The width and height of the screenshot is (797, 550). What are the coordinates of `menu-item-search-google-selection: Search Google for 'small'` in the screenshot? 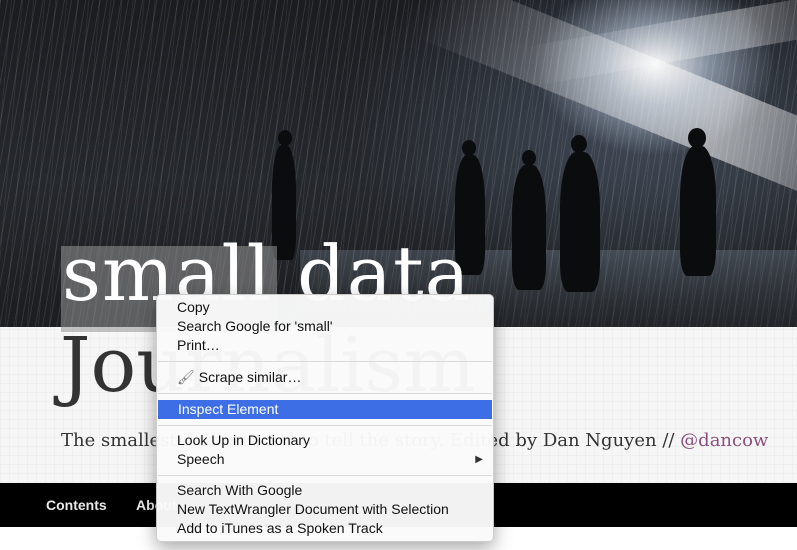 It's located at (325, 326).